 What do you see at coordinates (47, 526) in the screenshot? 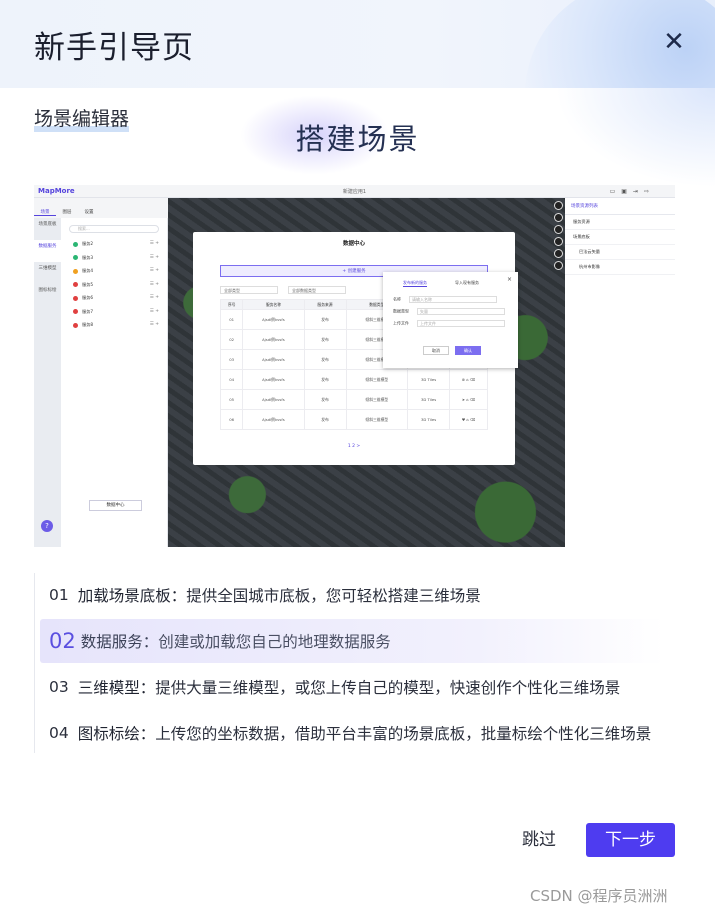
I see `help-icon: ?` at bounding box center [47, 526].